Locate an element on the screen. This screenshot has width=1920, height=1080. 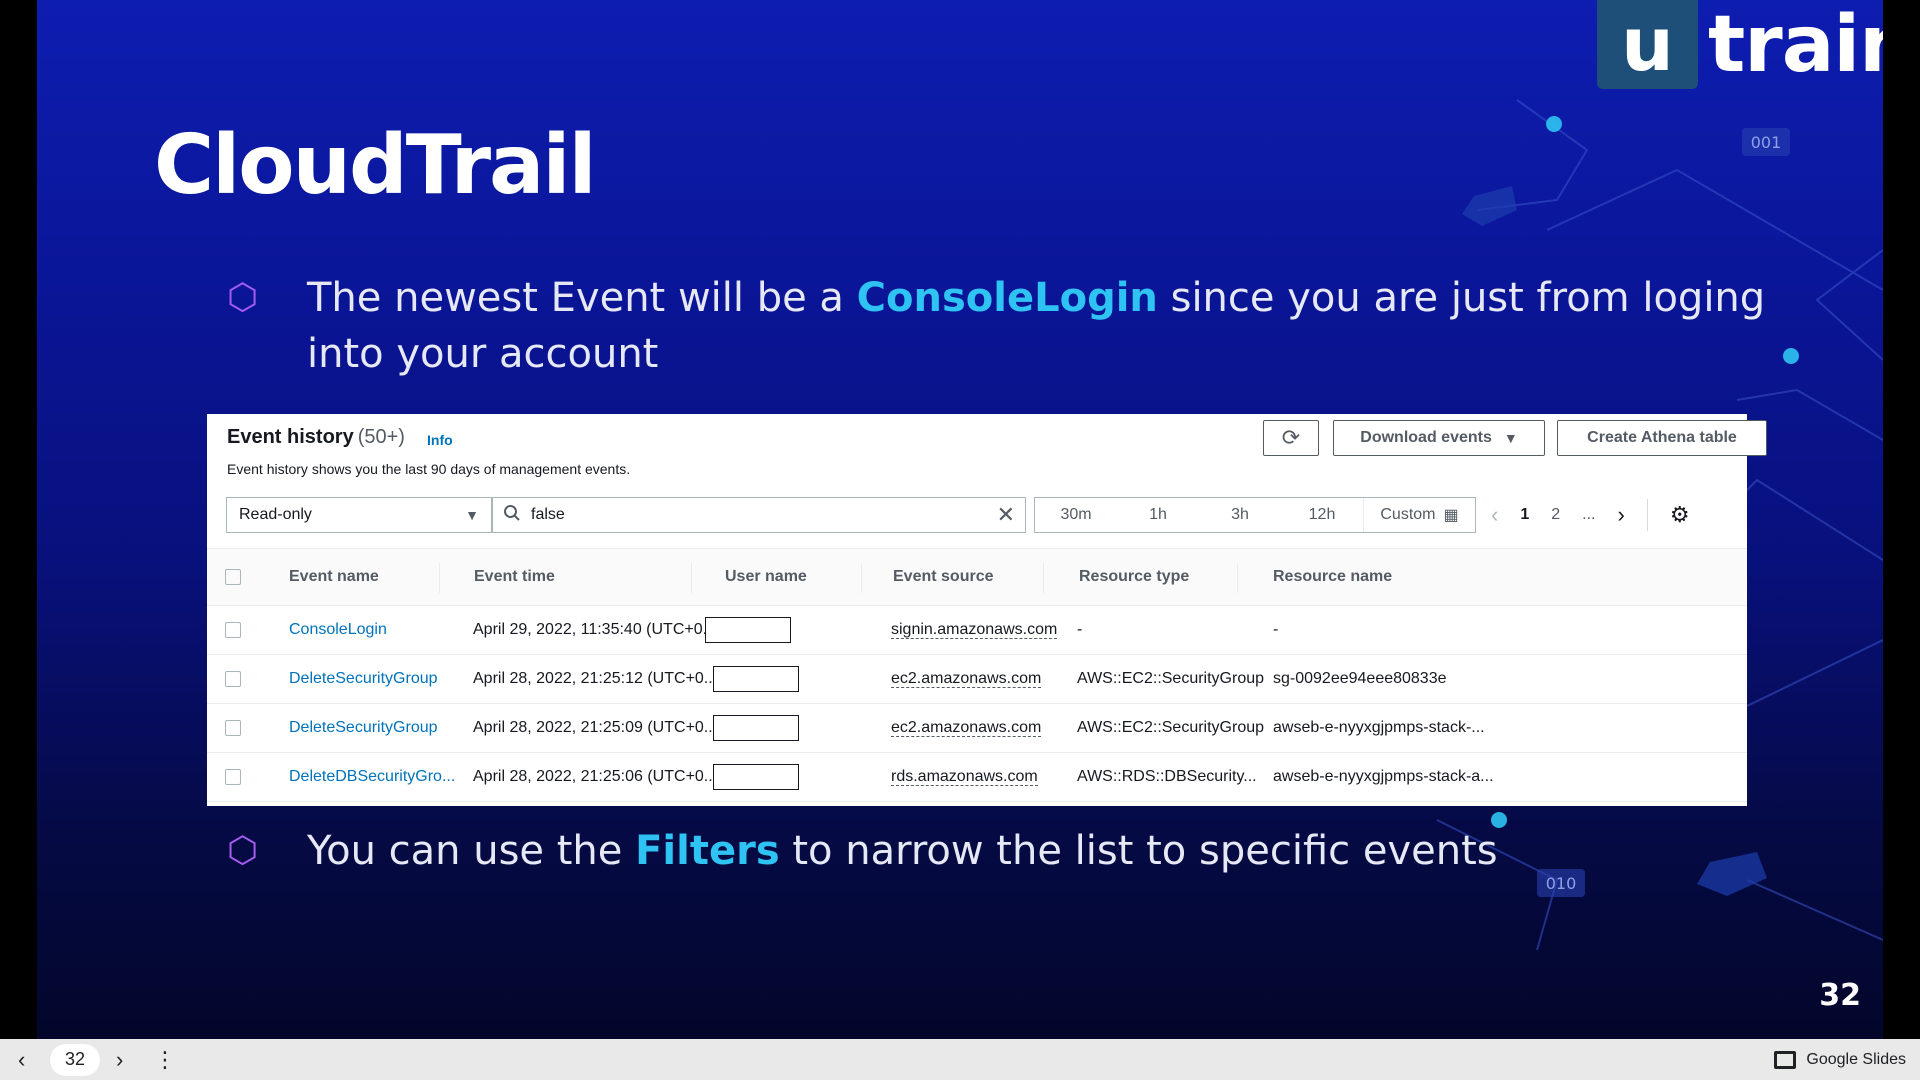
resource-name: - is located at coordinates (1276, 629).